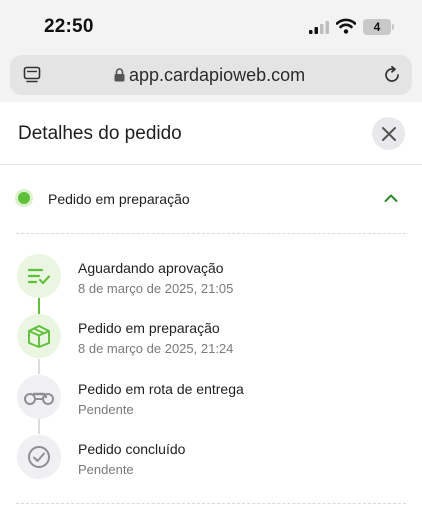 The height and width of the screenshot is (512, 422). What do you see at coordinates (319, 27) in the screenshot?
I see `cellular-signal-icon` at bounding box center [319, 27].